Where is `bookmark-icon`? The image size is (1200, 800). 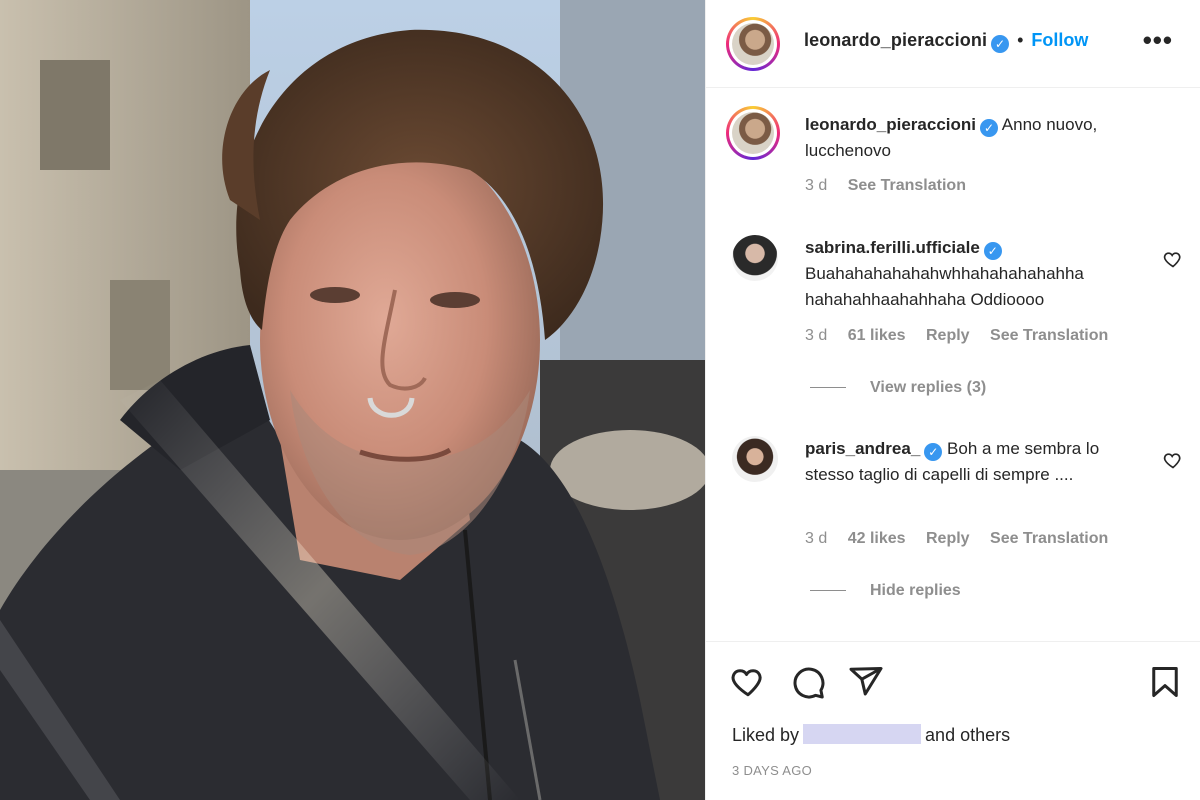 bookmark-icon is located at coordinates (1165, 682).